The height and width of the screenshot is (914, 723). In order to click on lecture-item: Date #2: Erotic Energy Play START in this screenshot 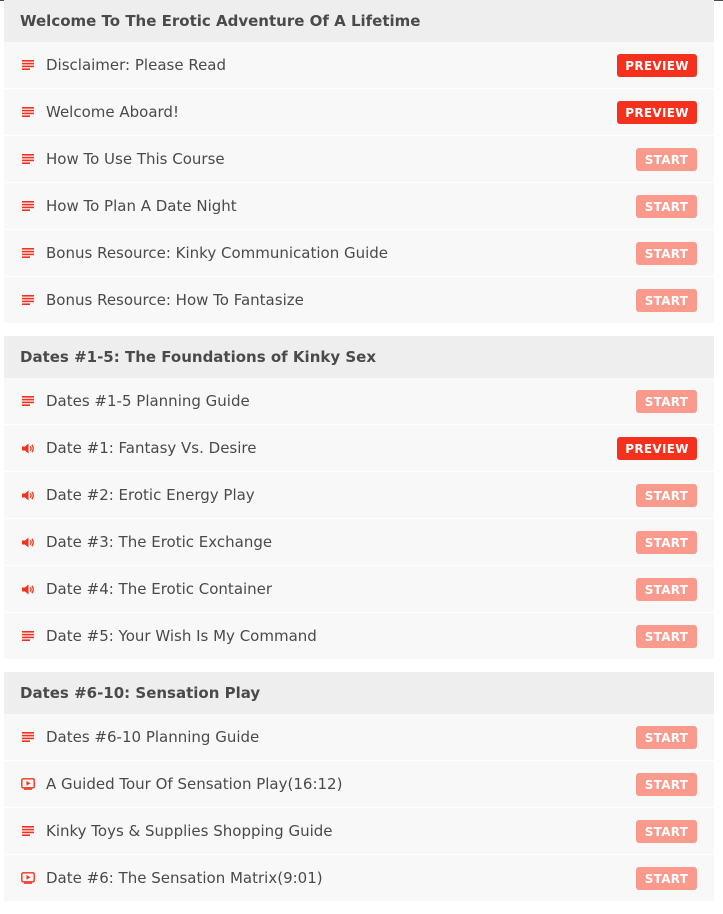, I will do `click(359, 495)`.